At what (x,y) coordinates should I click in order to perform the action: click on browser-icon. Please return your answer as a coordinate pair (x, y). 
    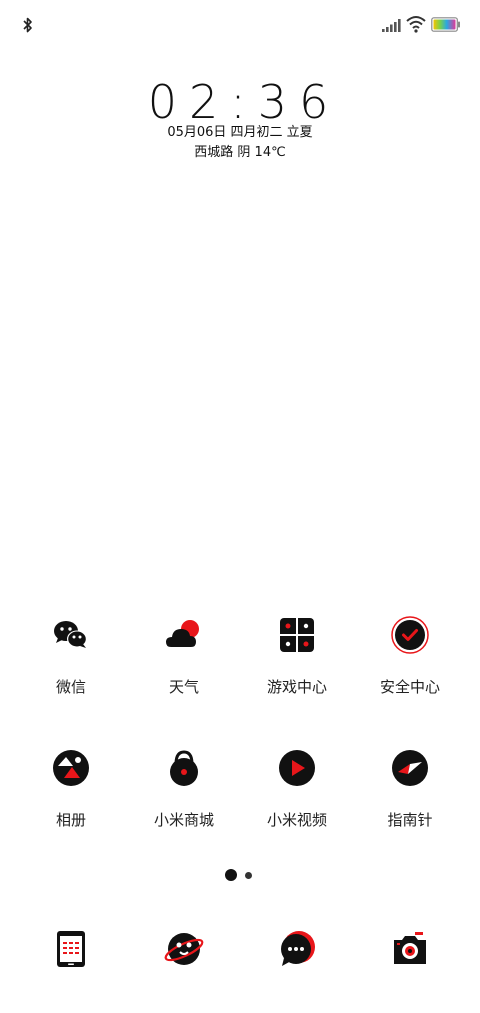
    Looking at the image, I should click on (184, 949).